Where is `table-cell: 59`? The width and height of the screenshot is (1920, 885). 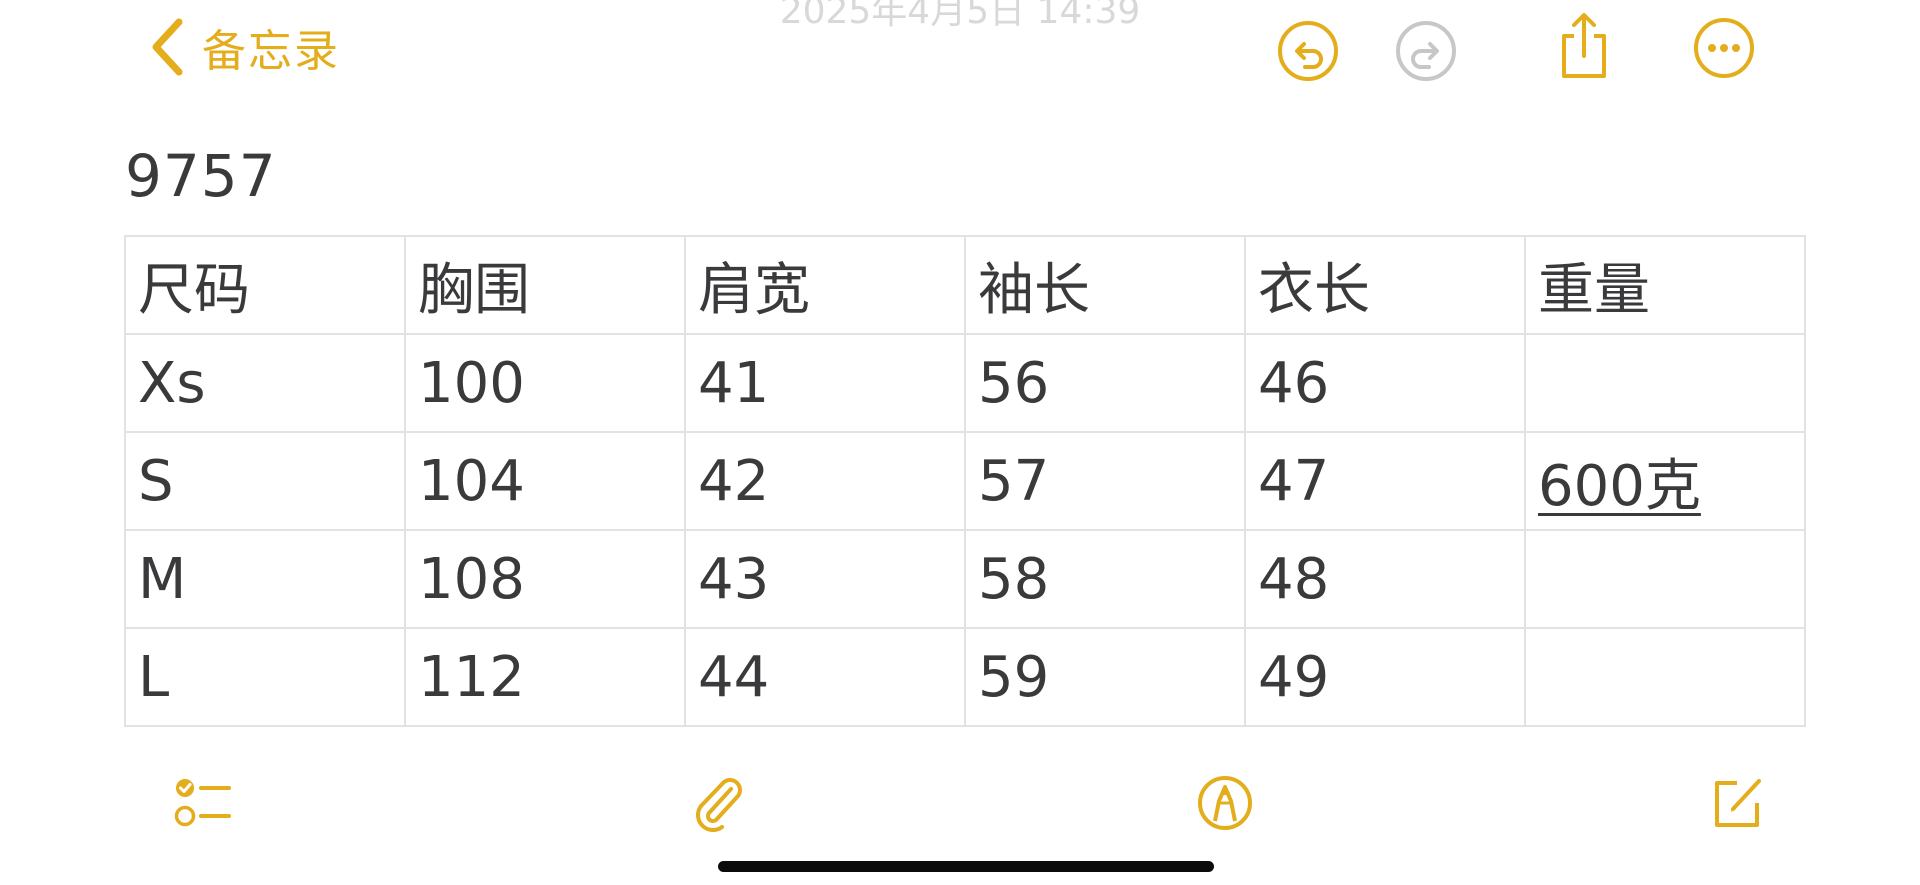 table-cell: 59 is located at coordinates (1105, 677).